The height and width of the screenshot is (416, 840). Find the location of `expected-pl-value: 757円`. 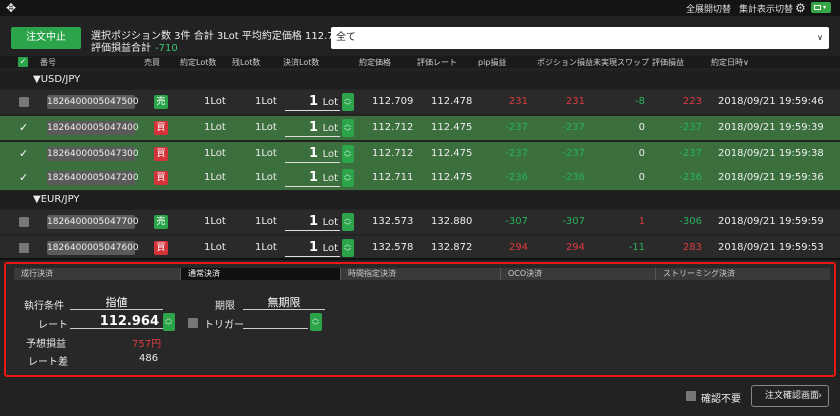

expected-pl-value: 757円 is located at coordinates (147, 344).